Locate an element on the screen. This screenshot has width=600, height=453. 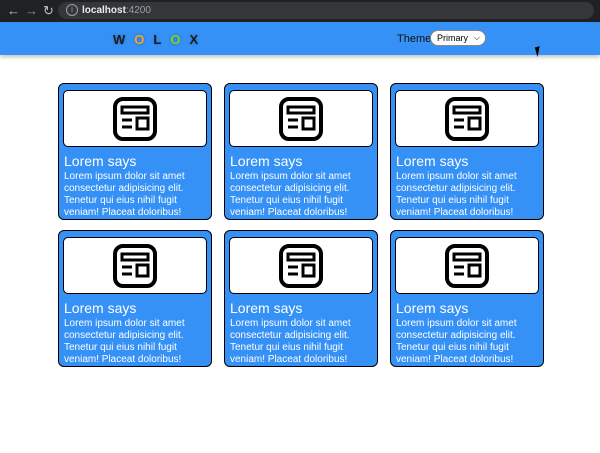
address-bar: i localhost:4200 is located at coordinates (326, 10).